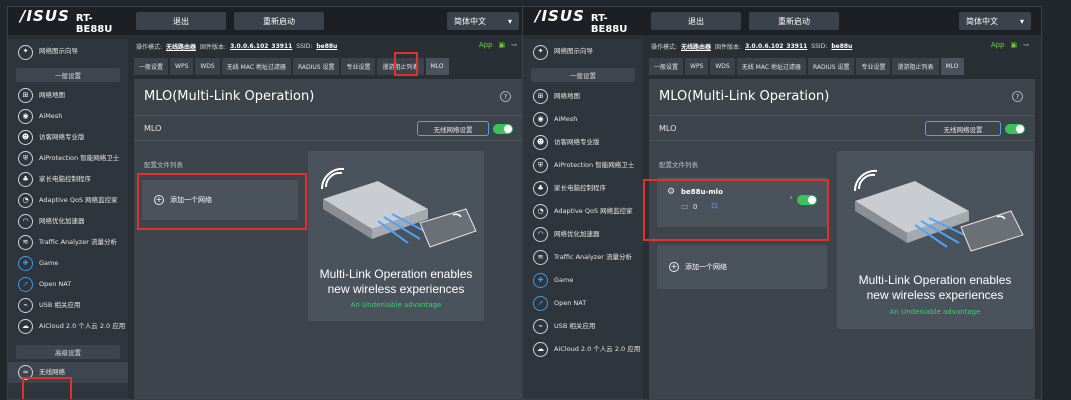 Image resolution: width=1071 pixels, height=400 pixels. I want to click on sidebar-item-wireless: ≈ 无线网络, so click(68, 372).